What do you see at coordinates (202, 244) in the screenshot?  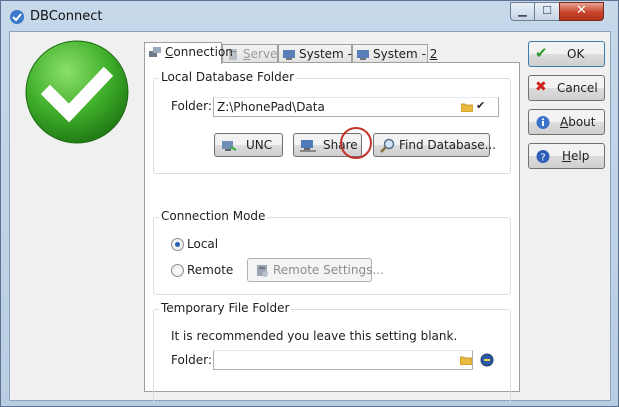 I see `local-radio-label: Local` at bounding box center [202, 244].